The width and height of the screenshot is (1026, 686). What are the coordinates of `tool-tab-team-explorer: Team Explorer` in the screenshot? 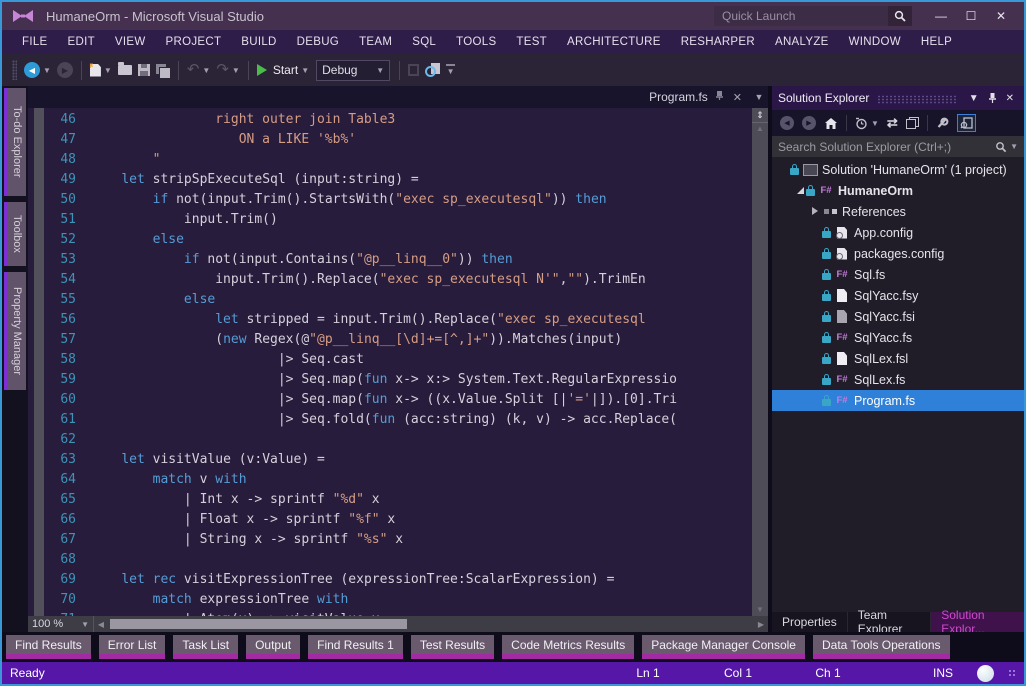 It's located at (890, 622).